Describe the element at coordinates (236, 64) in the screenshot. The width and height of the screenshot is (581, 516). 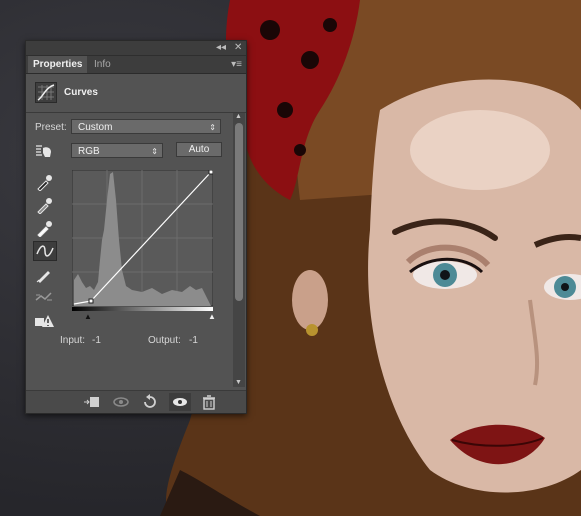
I see `panel-menu-icon: ▾≡` at that location.